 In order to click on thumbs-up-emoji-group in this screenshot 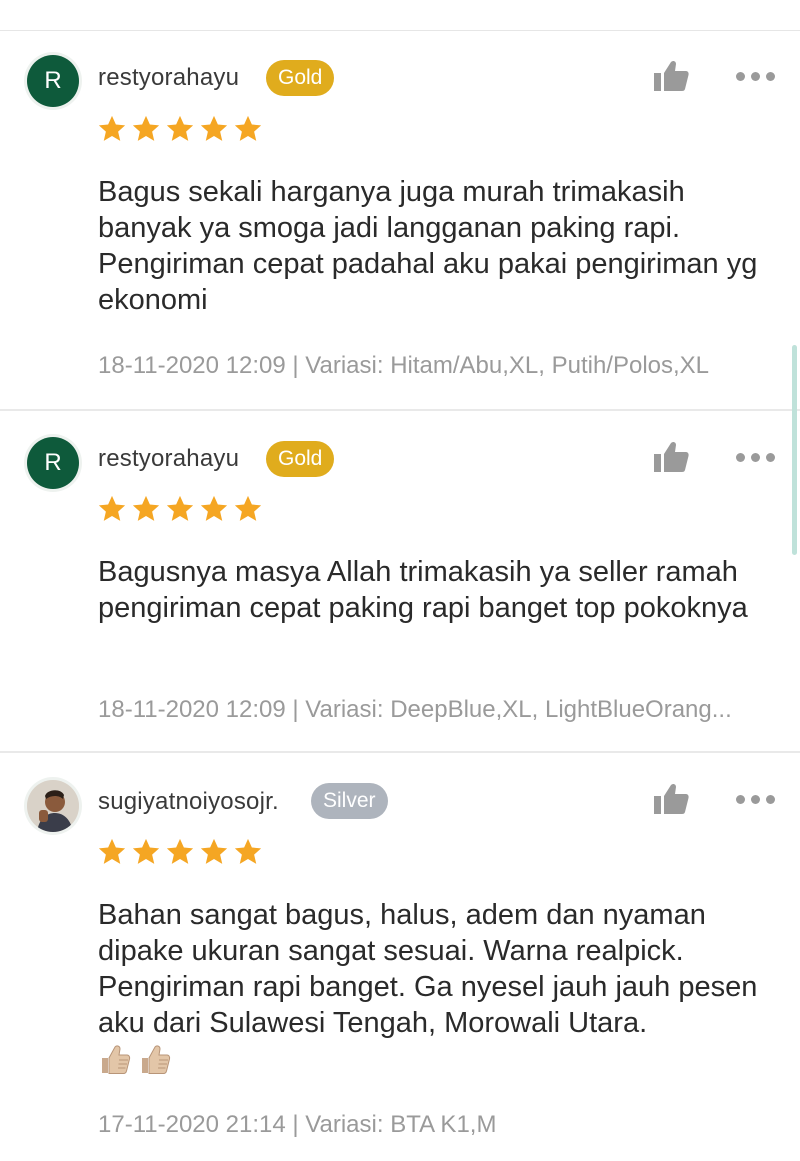, I will do `click(438, 1060)`.